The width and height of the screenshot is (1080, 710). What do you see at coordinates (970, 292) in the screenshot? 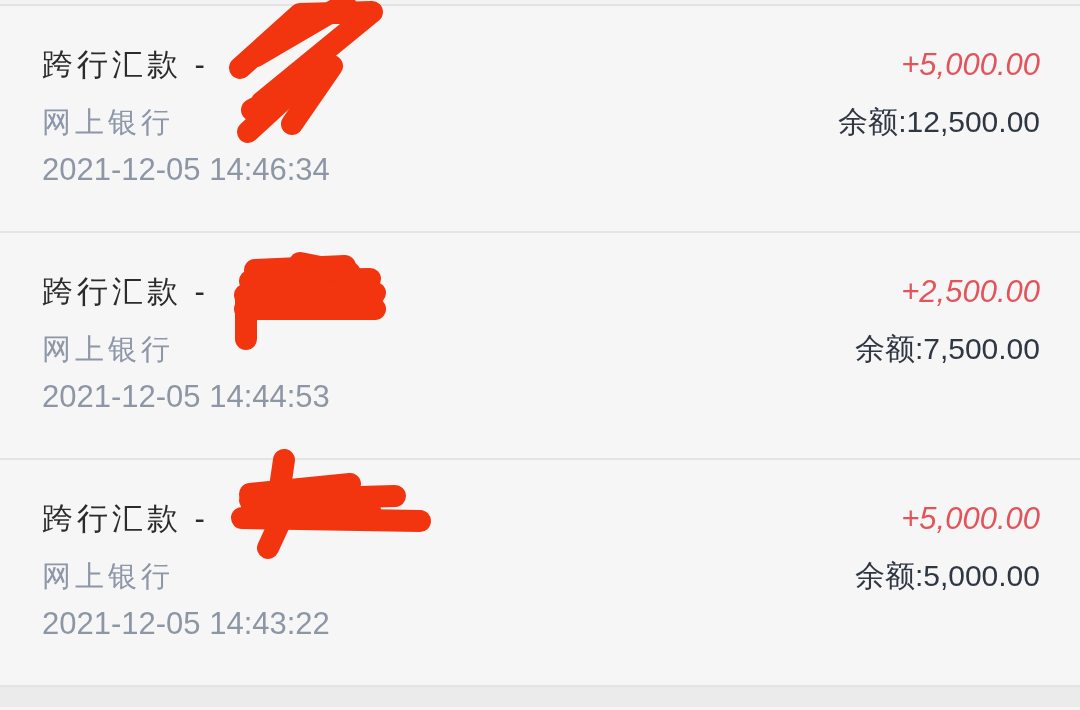
I see `transaction-amount: +2,500.00` at bounding box center [970, 292].